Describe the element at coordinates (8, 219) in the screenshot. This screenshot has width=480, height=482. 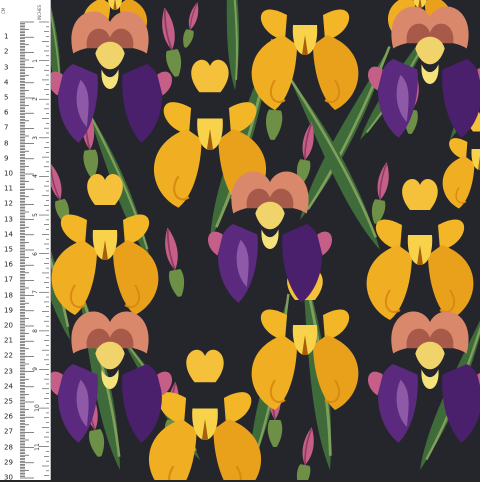
I see `ruler-cm-label: 13` at that location.